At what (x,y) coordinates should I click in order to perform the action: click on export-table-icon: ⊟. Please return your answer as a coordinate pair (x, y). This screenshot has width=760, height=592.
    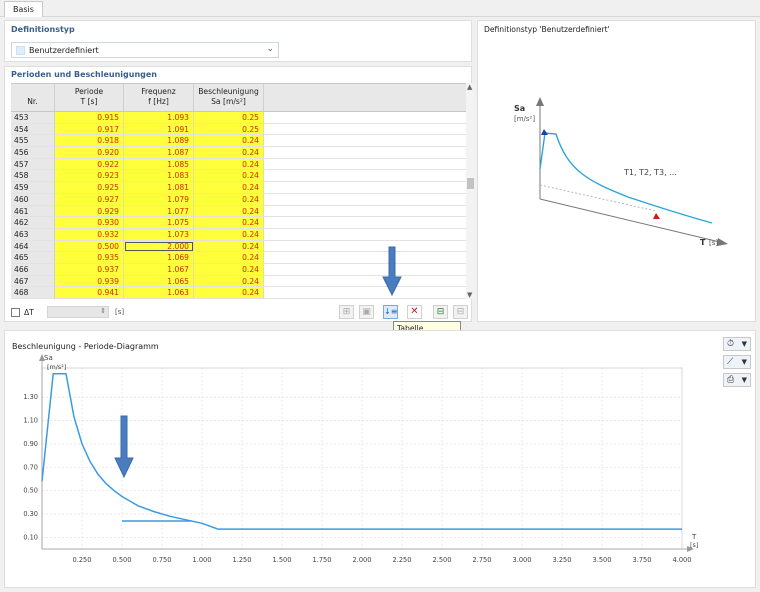
    Looking at the image, I should click on (460, 312).